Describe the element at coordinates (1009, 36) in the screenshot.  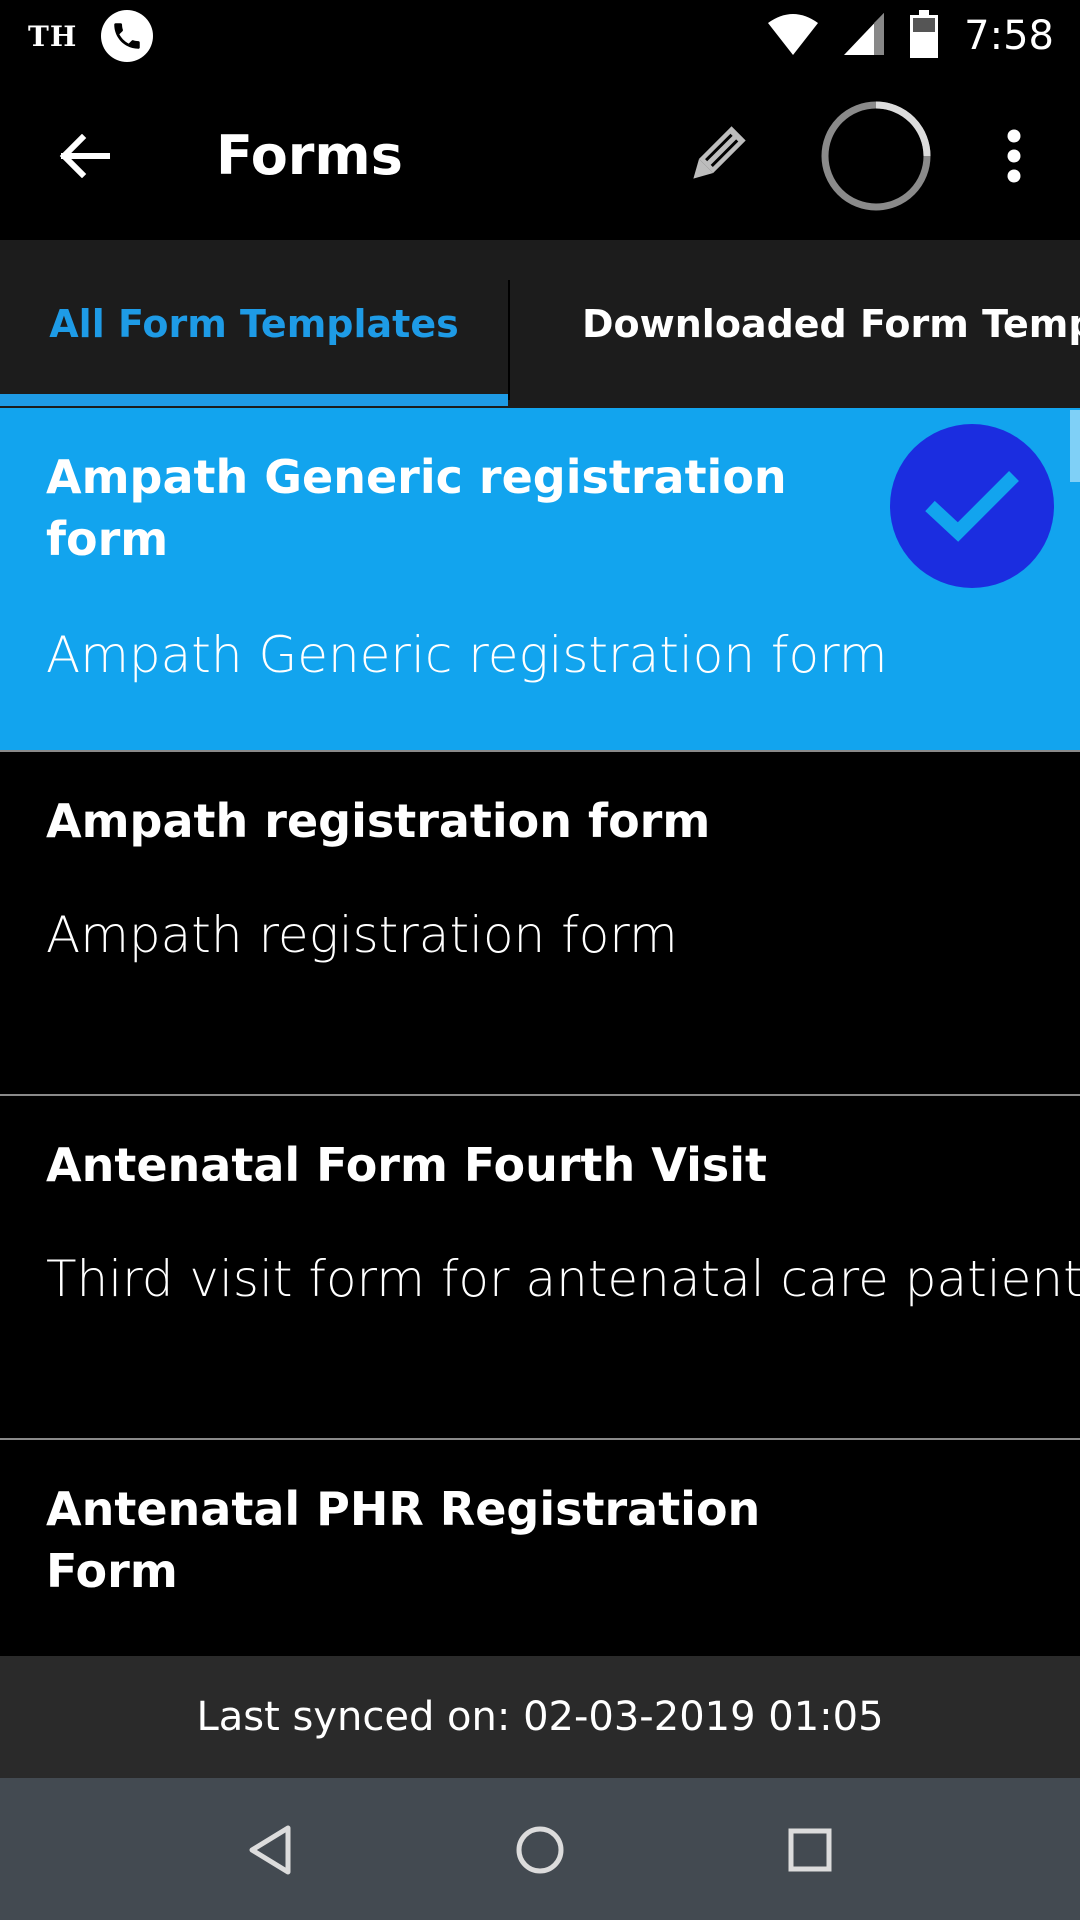
I see `clock: 7:58` at that location.